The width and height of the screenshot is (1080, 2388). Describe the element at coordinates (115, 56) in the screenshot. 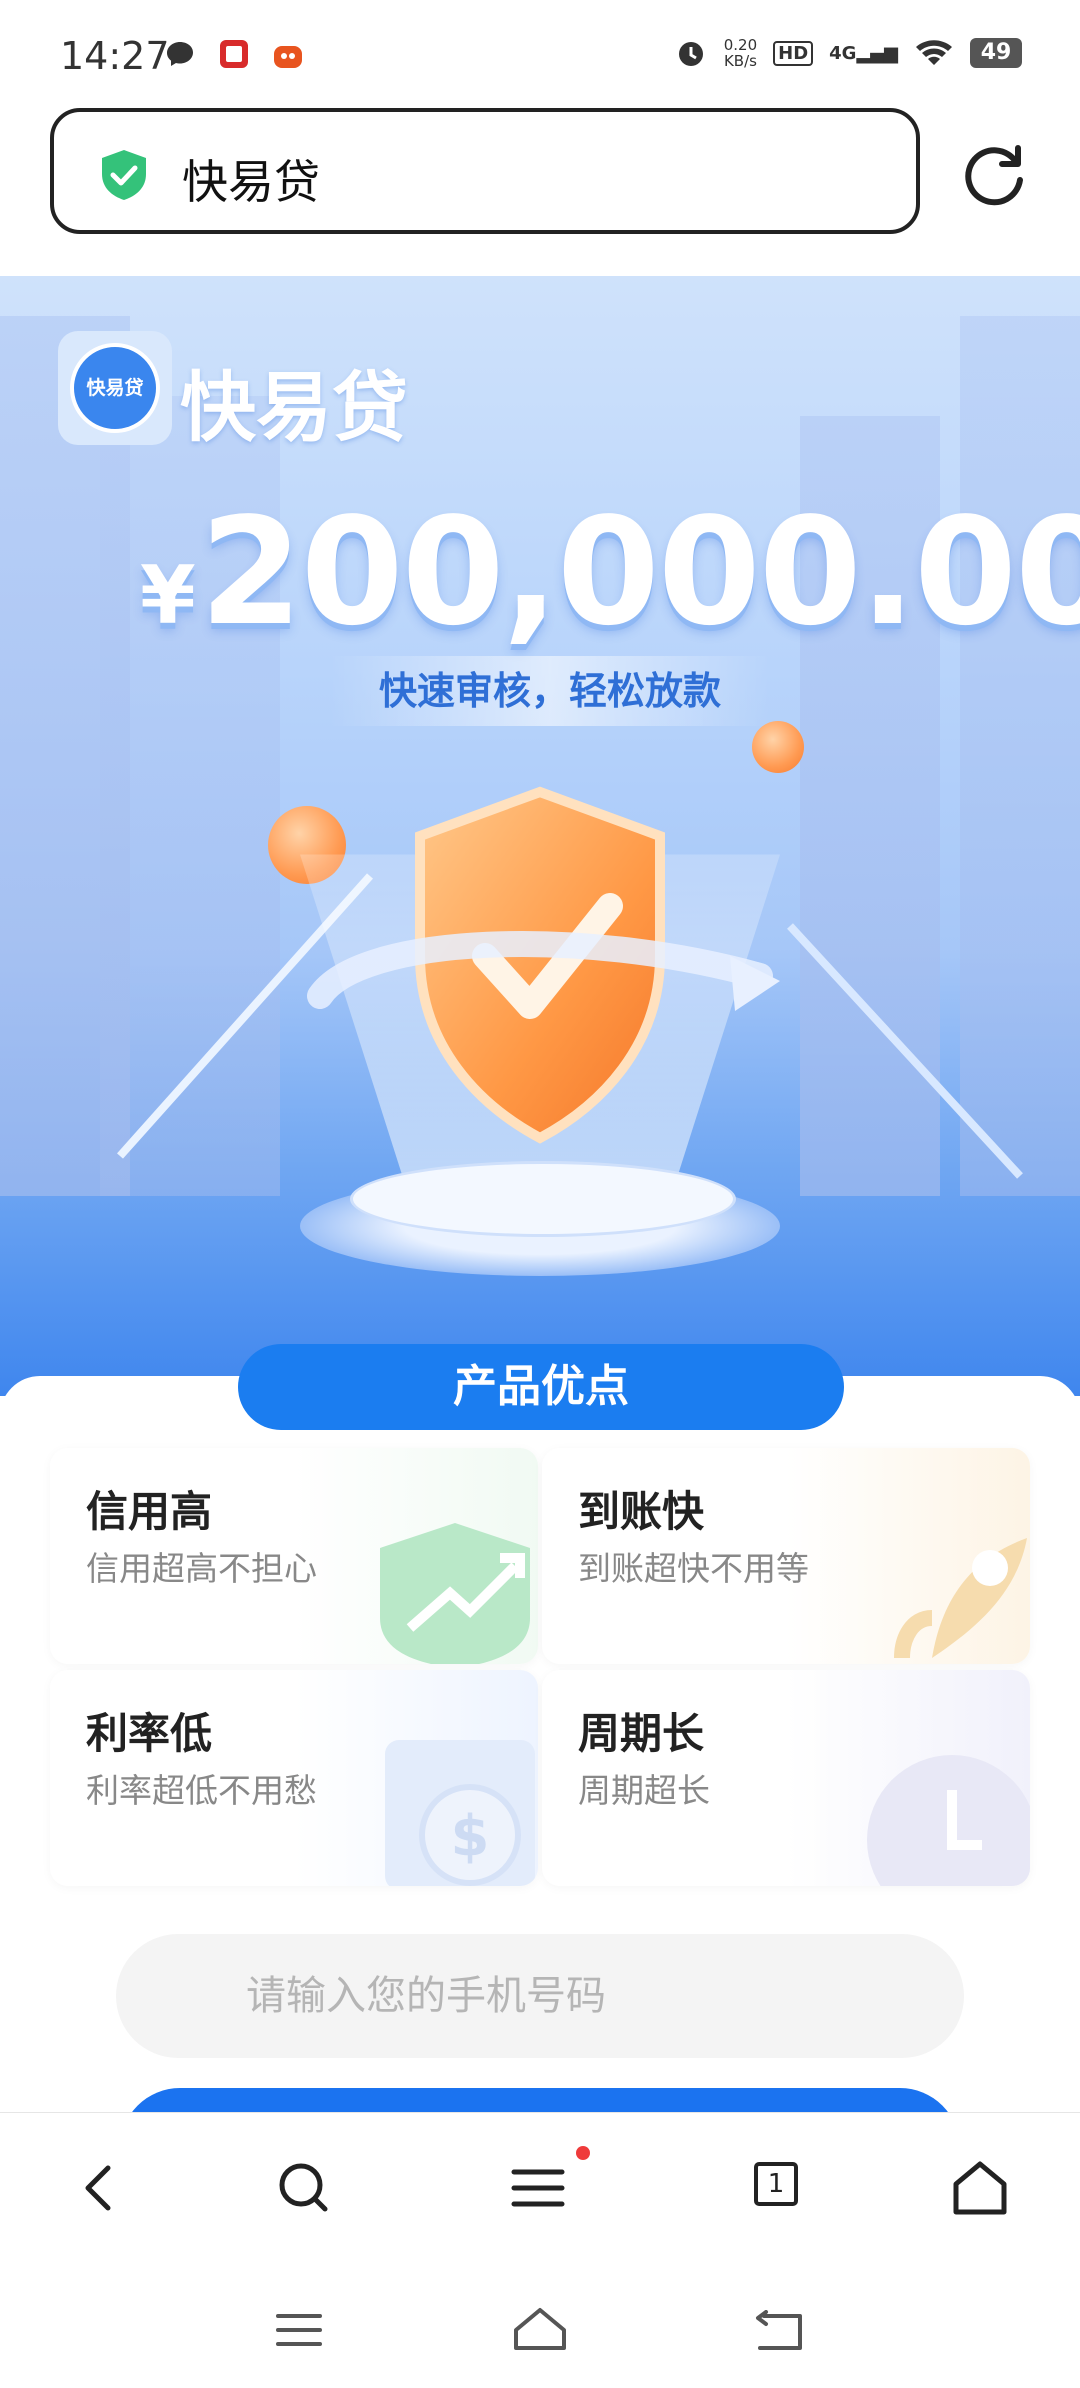

I see `status-time: 14:27` at that location.